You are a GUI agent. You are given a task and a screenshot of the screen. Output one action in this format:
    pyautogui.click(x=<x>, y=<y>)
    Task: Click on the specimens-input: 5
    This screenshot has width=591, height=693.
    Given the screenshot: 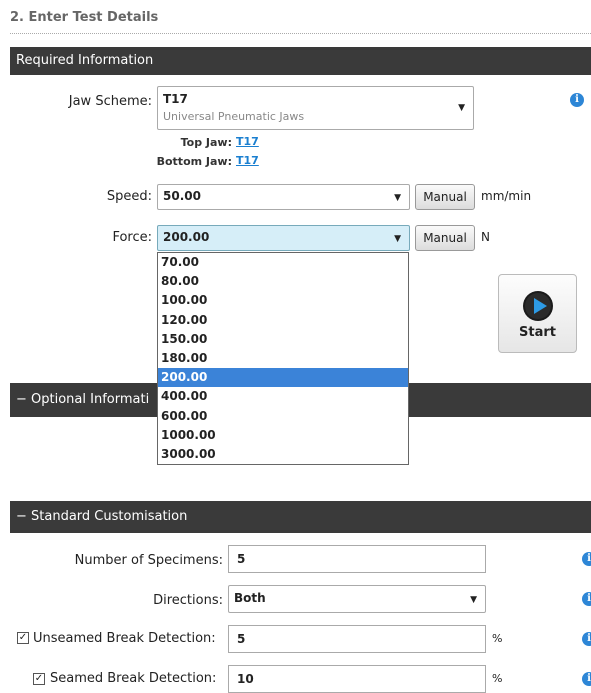 What is the action you would take?
    pyautogui.click(x=357, y=559)
    